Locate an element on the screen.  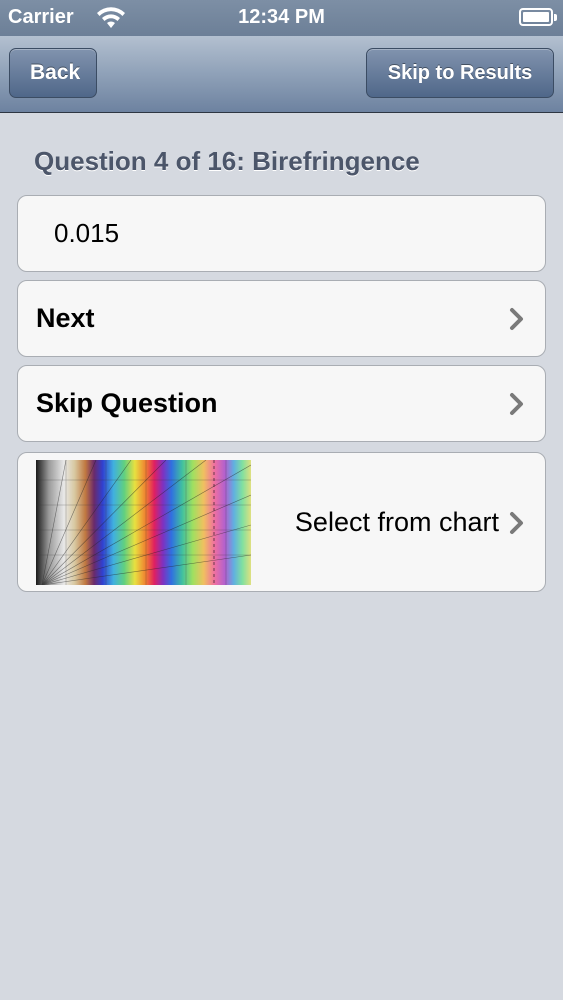
skip-question-label: Skip Question is located at coordinates (127, 403).